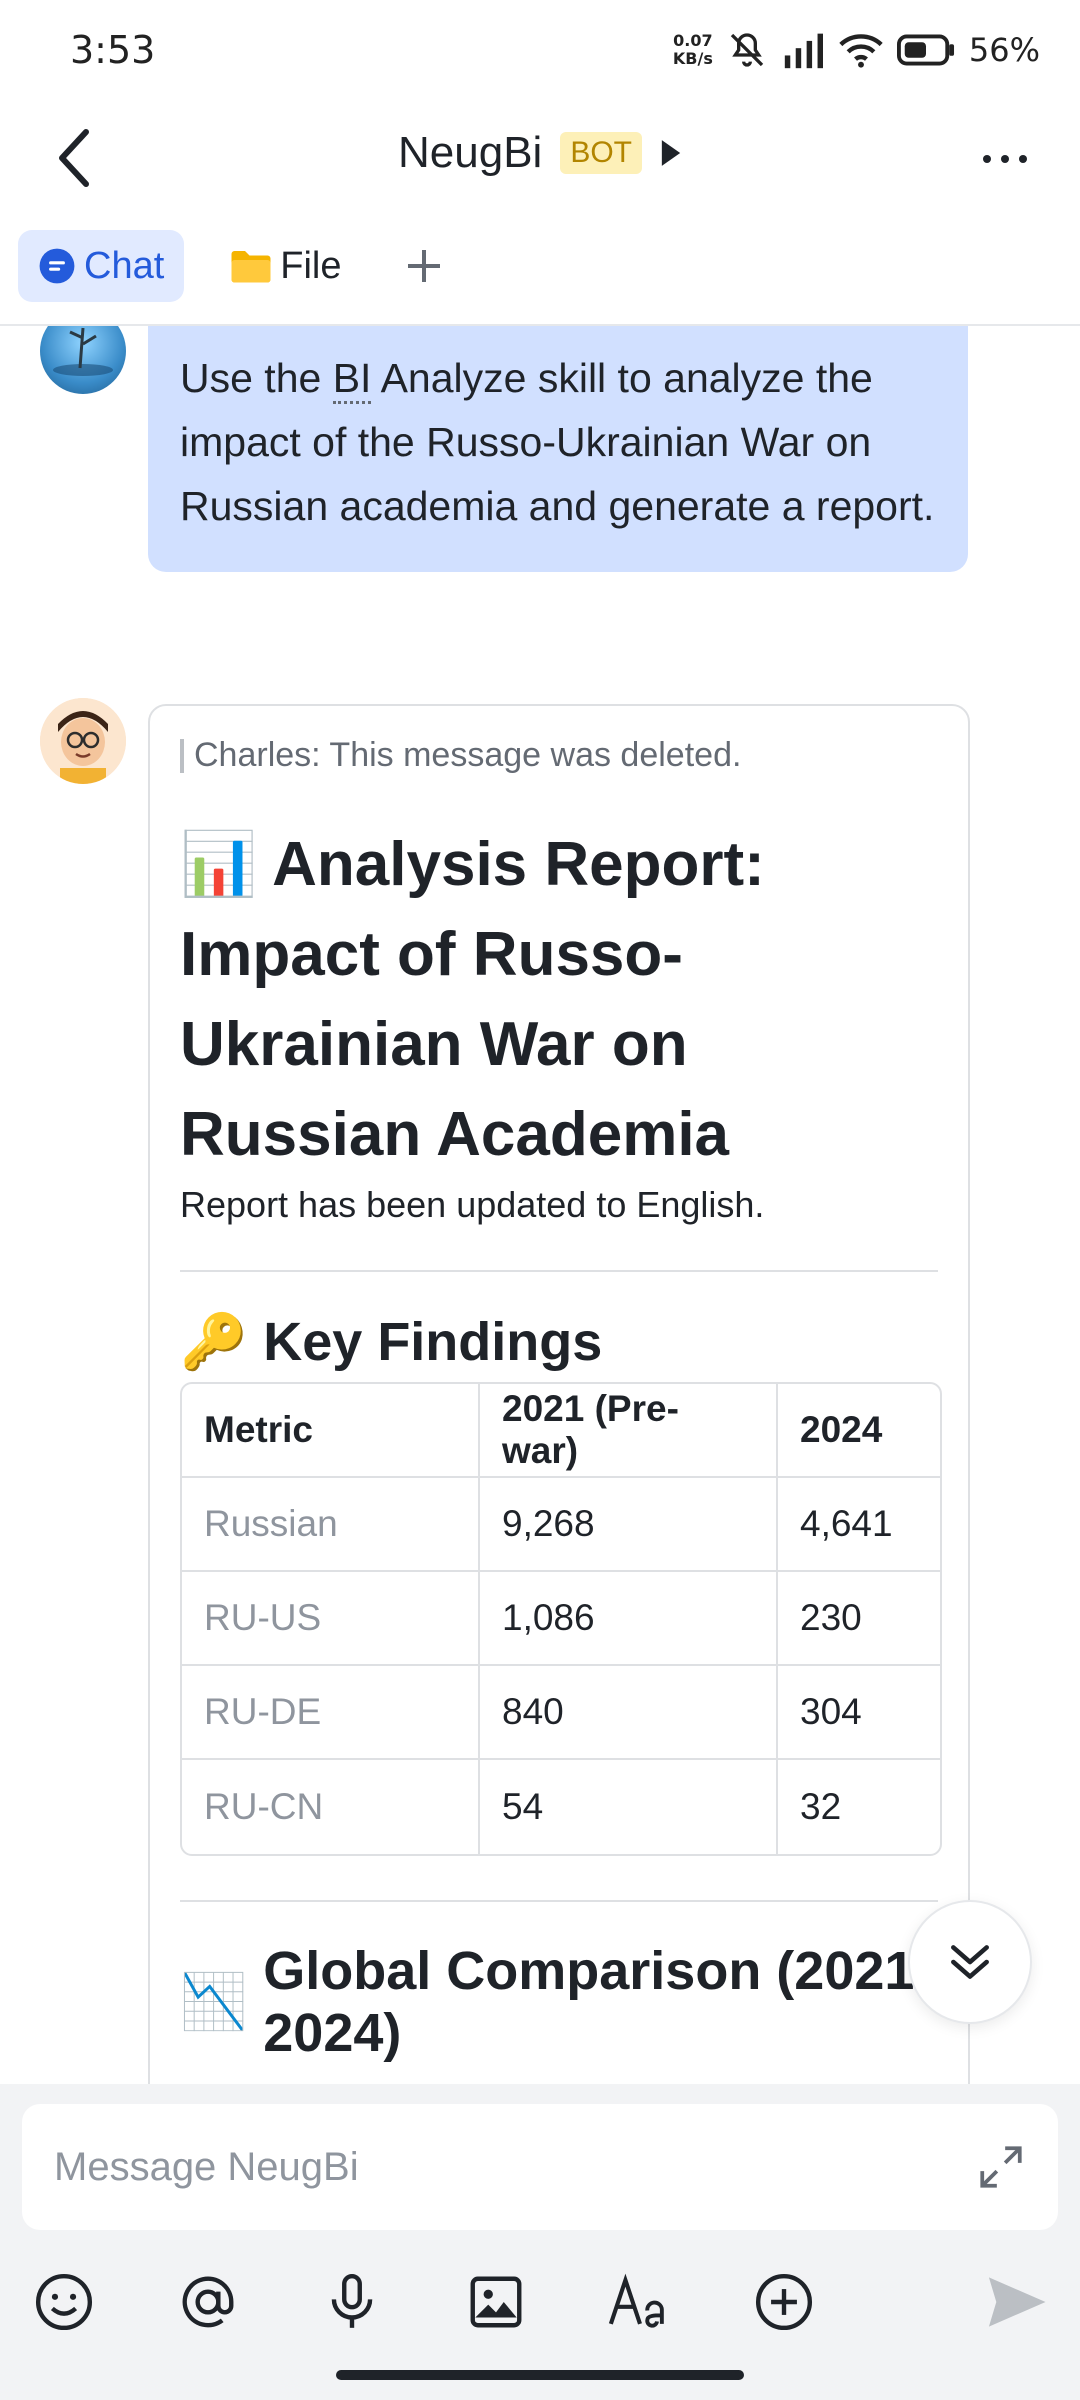 Image resolution: width=1080 pixels, height=2400 pixels. What do you see at coordinates (331, 1431) in the screenshot?
I see `table-header: Metric` at bounding box center [331, 1431].